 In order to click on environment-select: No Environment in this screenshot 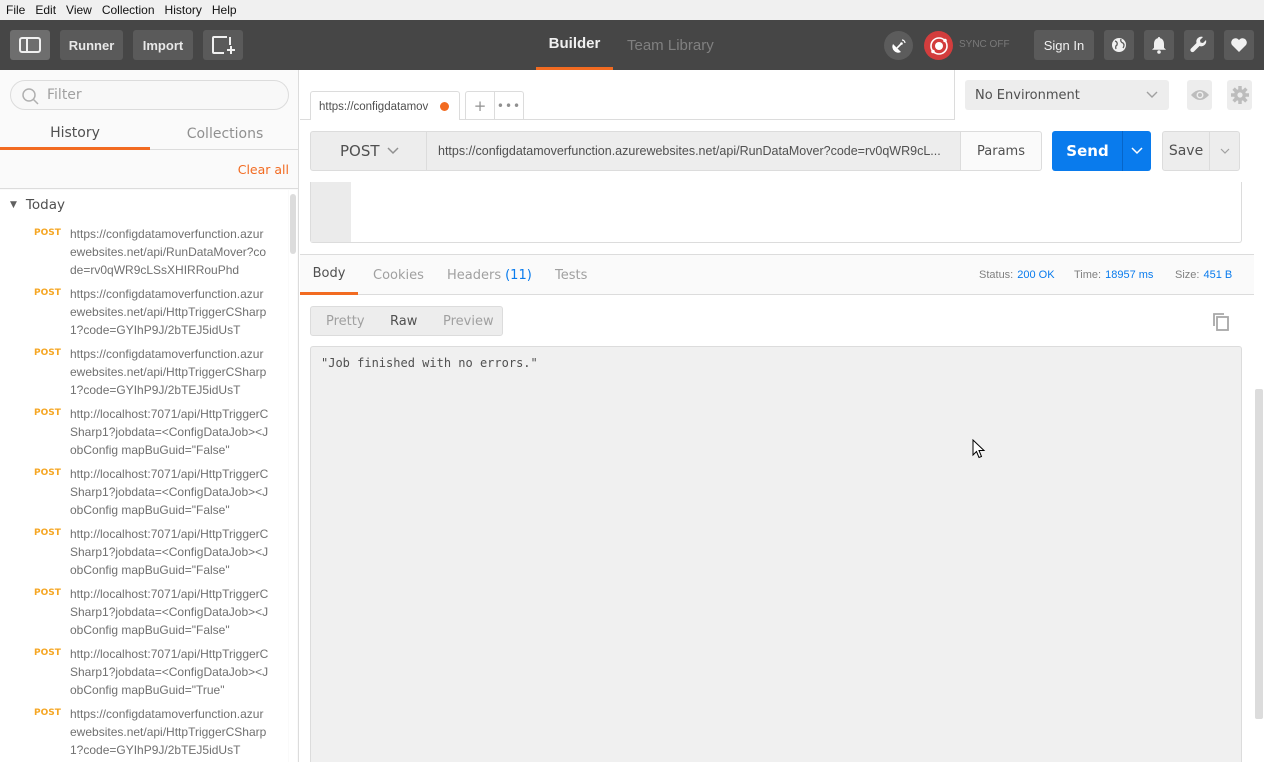, I will do `click(1067, 95)`.